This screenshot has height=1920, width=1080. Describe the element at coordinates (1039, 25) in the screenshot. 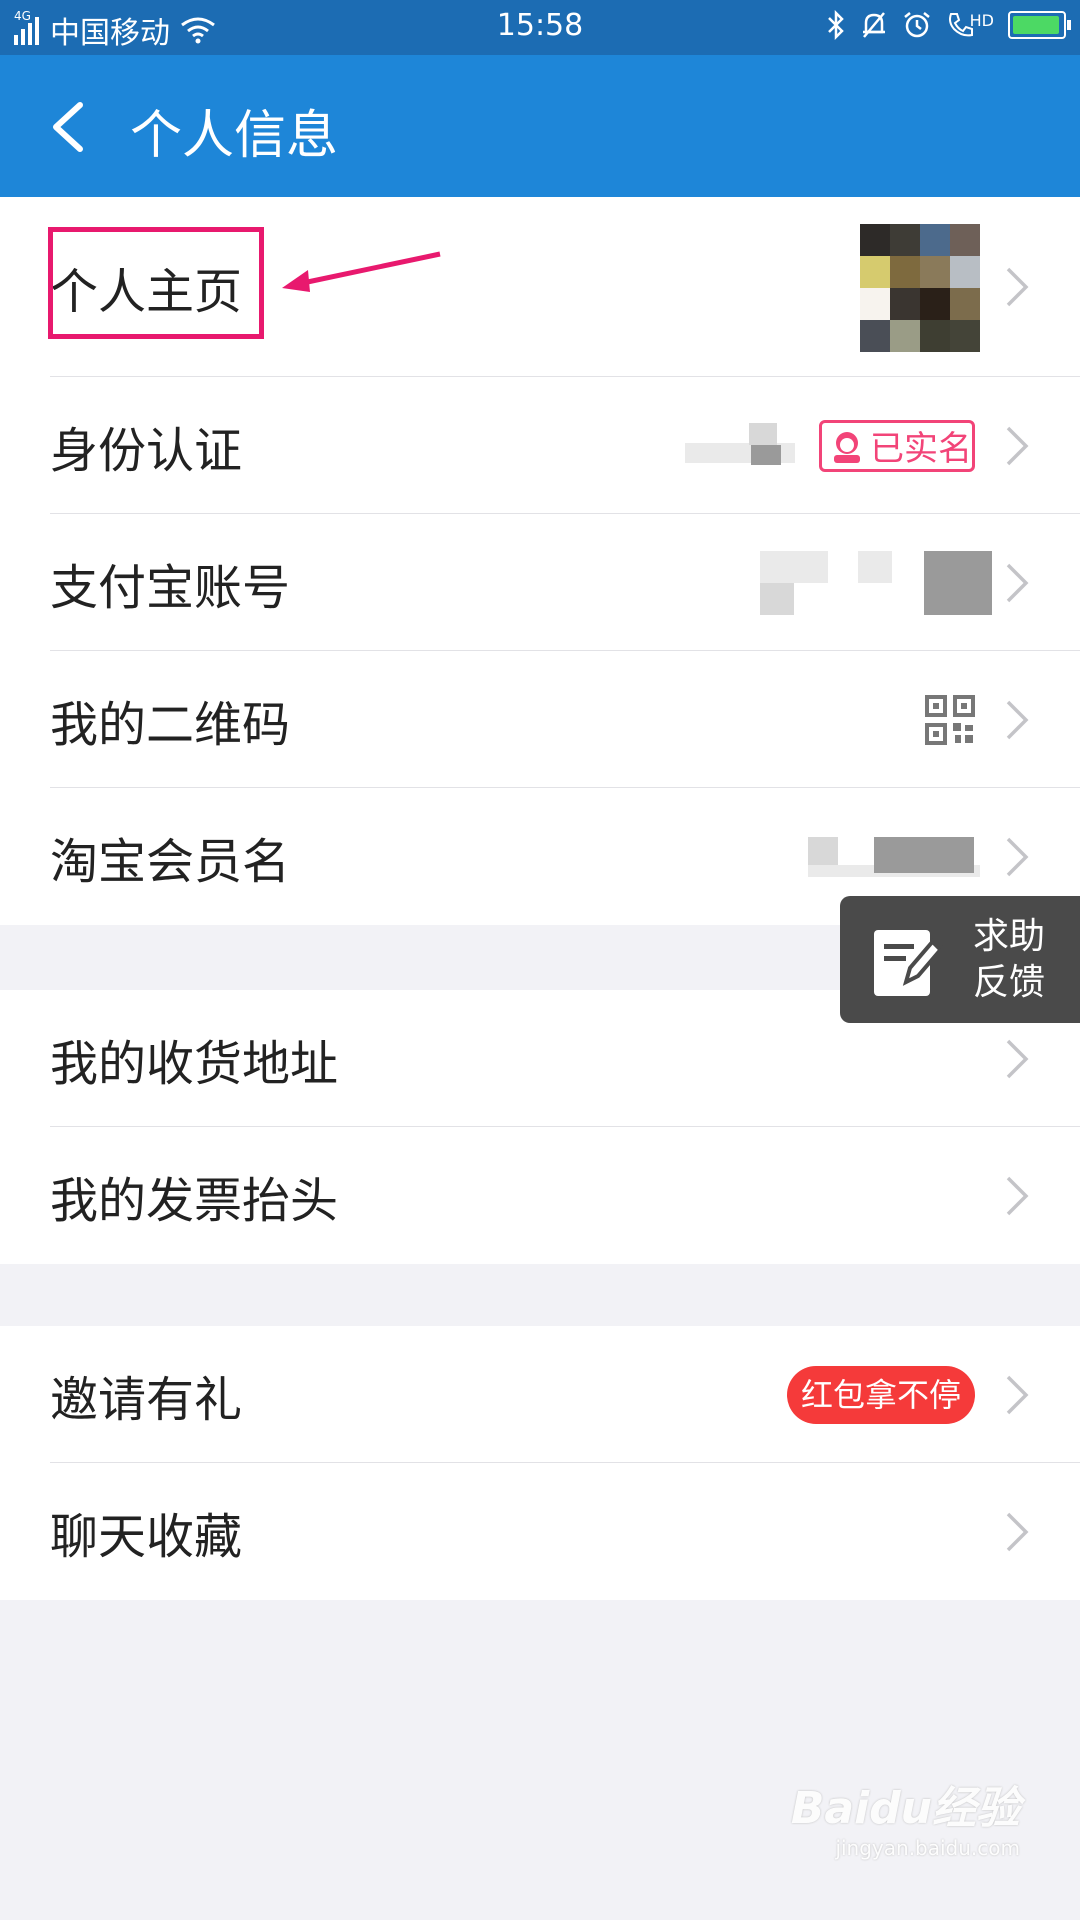

I see `battery-icon` at that location.